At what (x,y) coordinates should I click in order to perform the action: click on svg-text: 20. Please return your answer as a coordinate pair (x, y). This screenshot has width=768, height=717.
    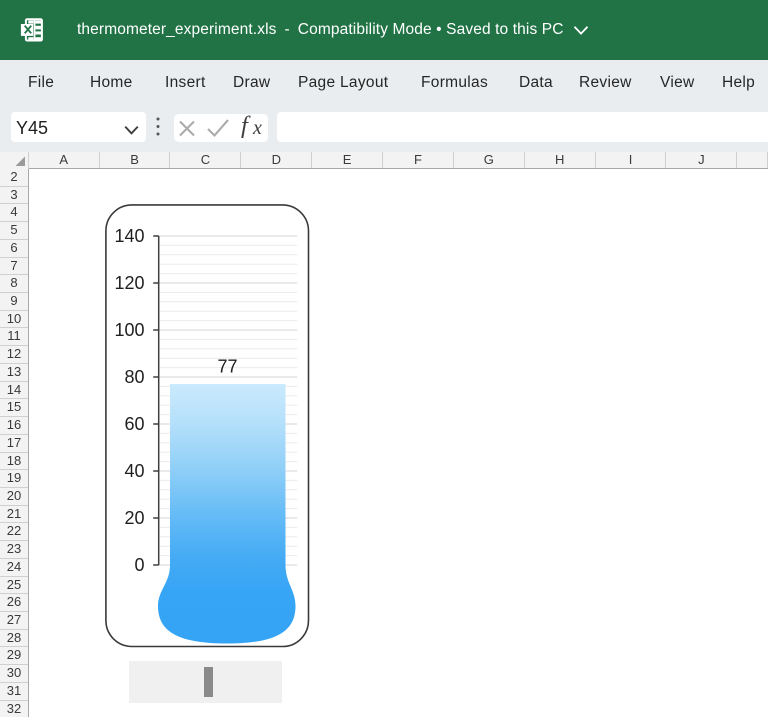
    Looking at the image, I should click on (134, 518).